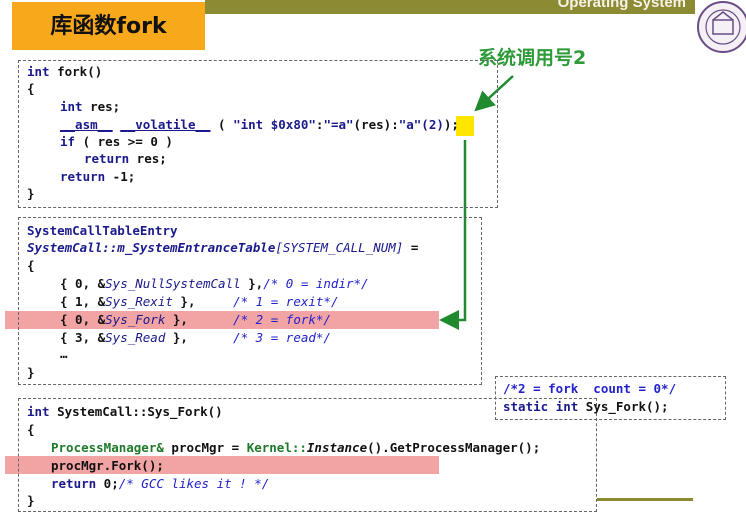  I want to click on code-text: (, so click(222, 124).